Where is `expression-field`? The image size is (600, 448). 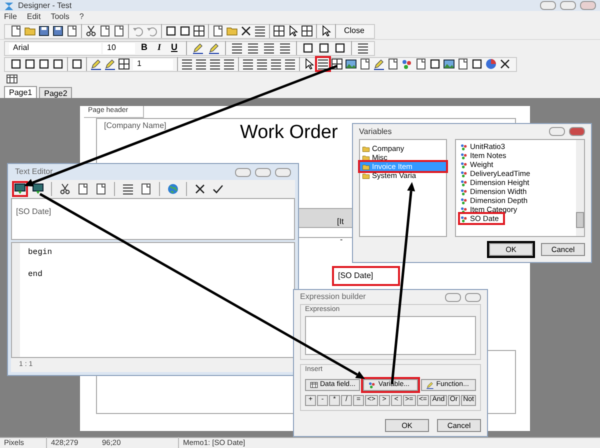 expression-field is located at coordinates (390, 335).